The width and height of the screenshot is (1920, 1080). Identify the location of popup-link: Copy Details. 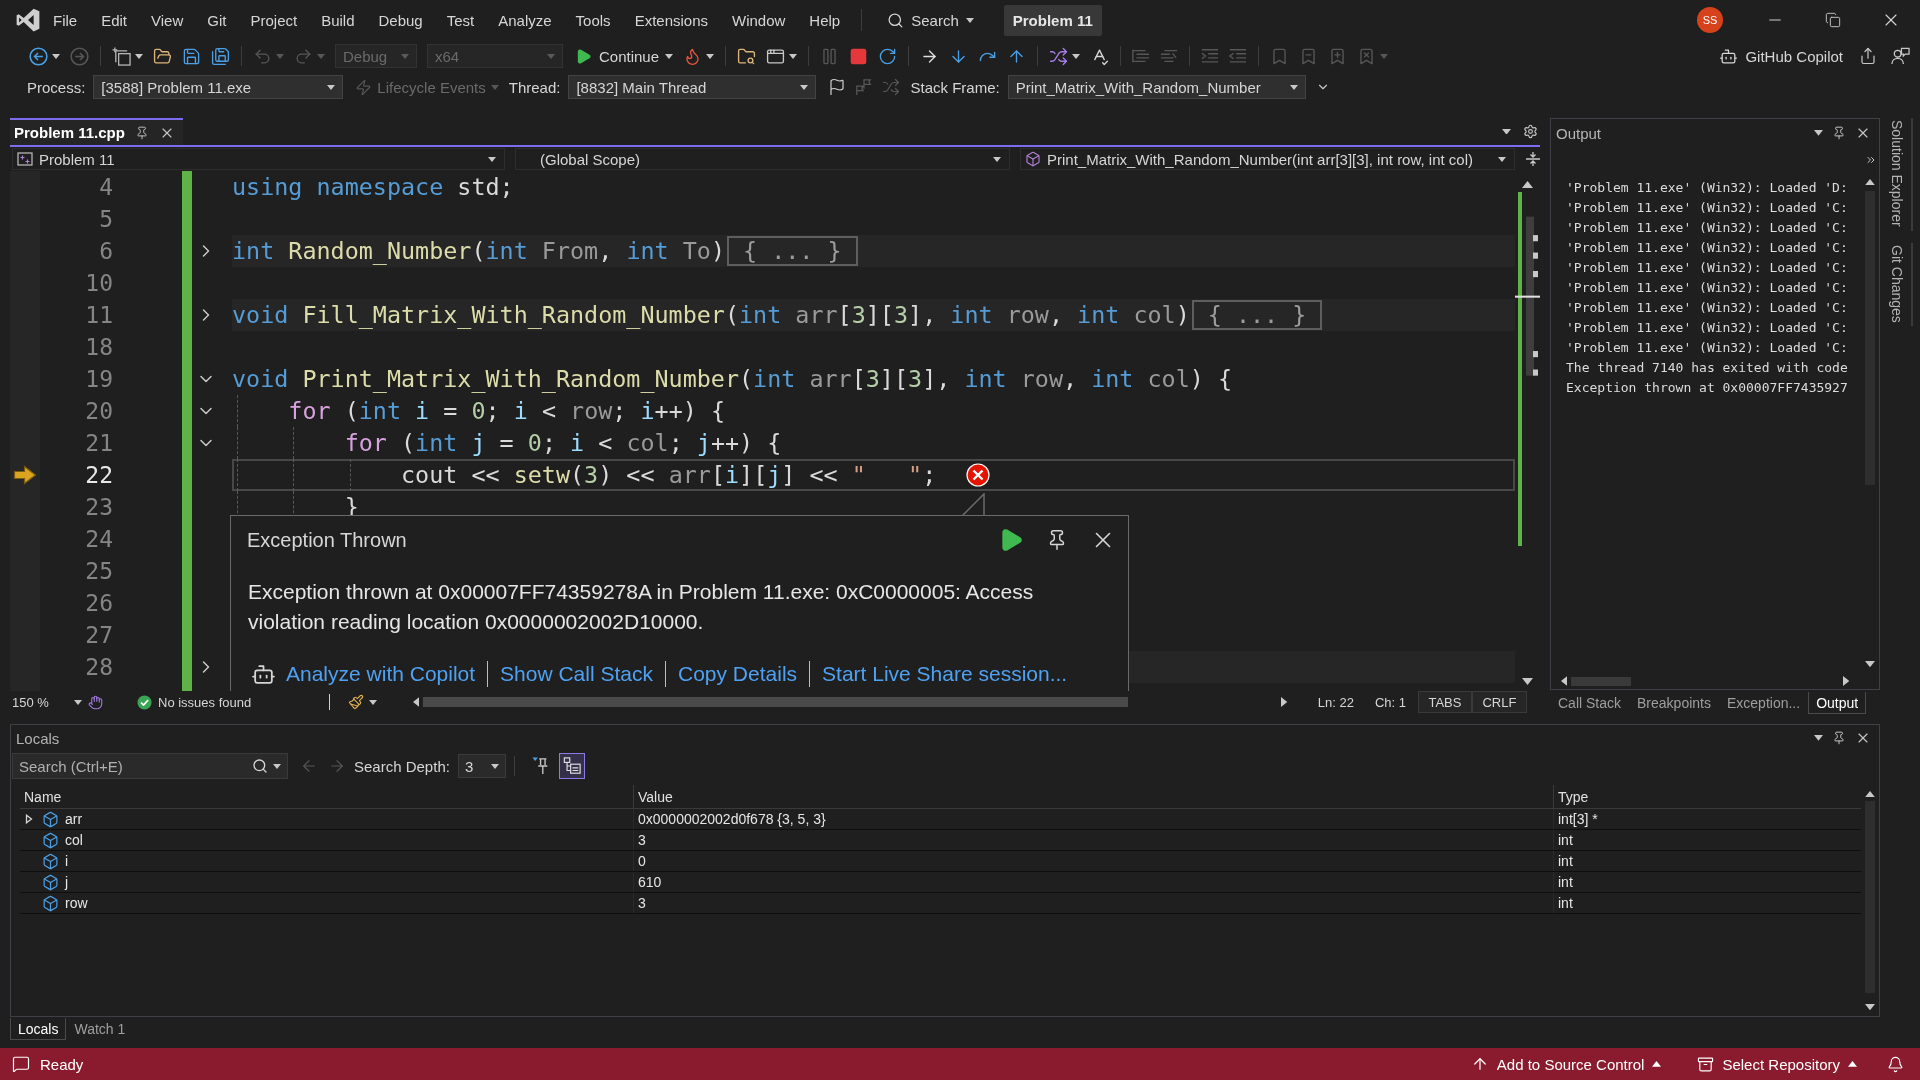
(738, 674).